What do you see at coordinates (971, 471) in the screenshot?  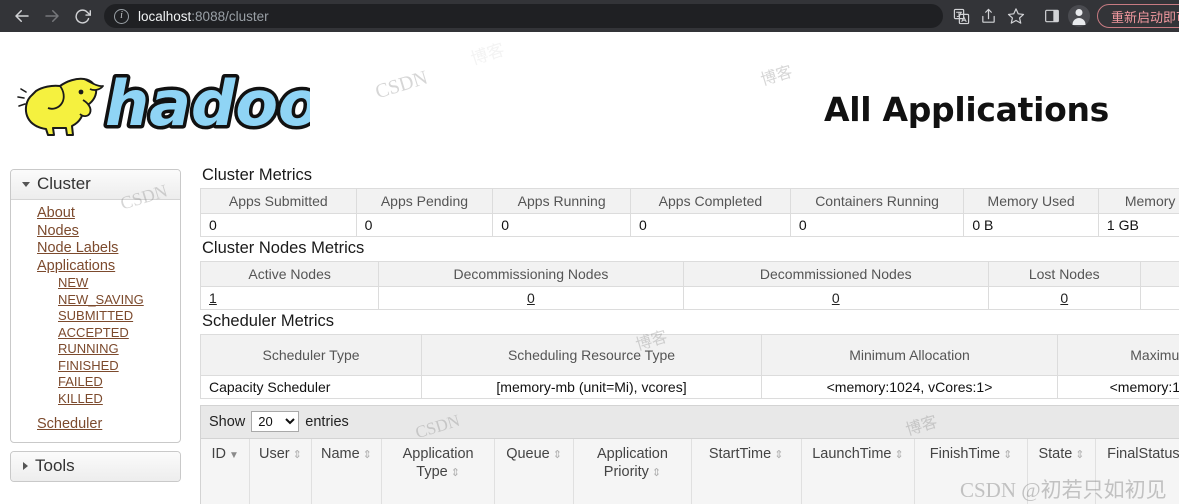 I see `th-finishtime: FinishTime ⇕` at bounding box center [971, 471].